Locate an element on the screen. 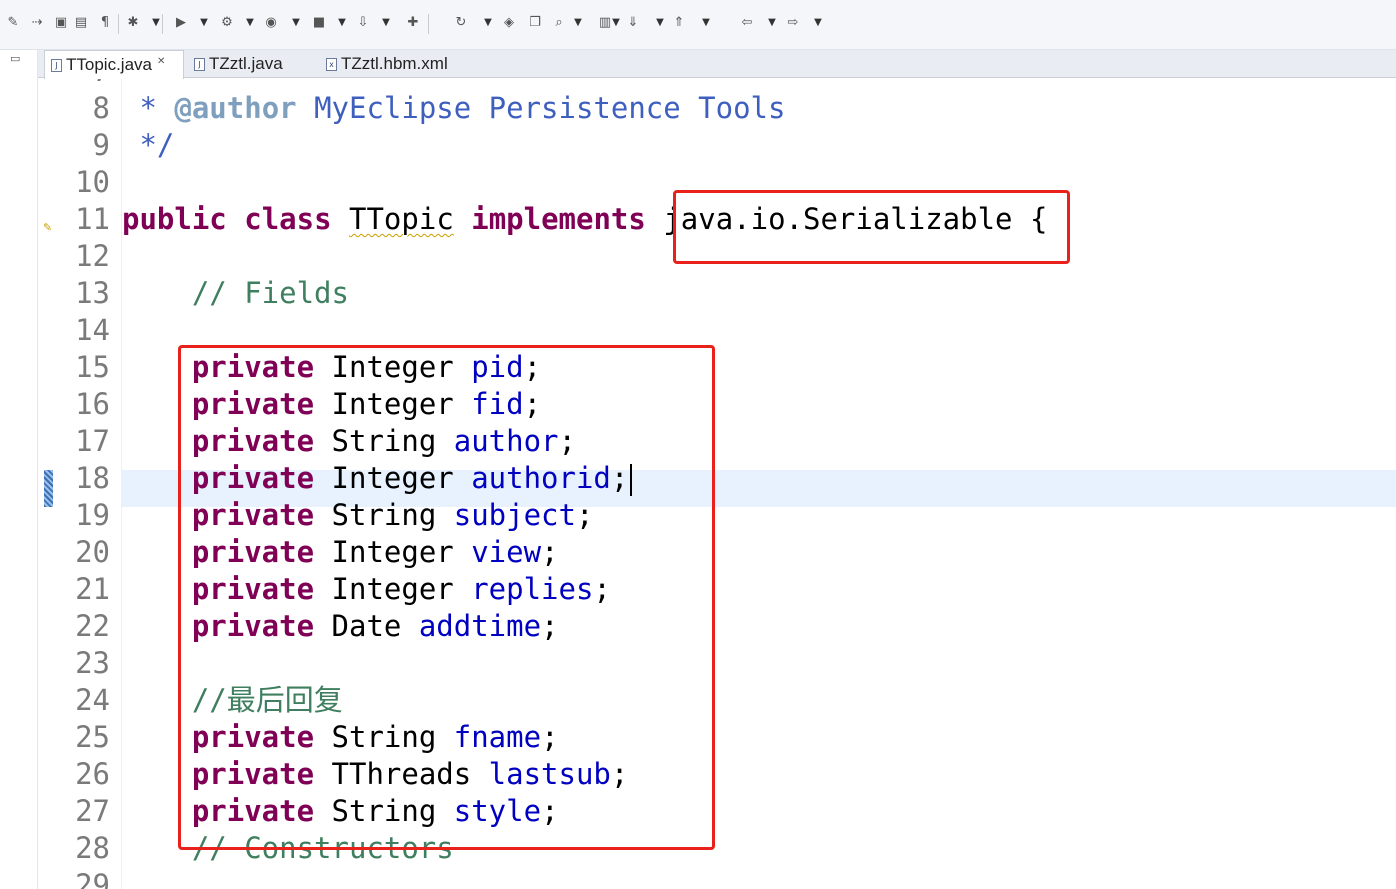  run-icon: ▶ is located at coordinates (181, 23).